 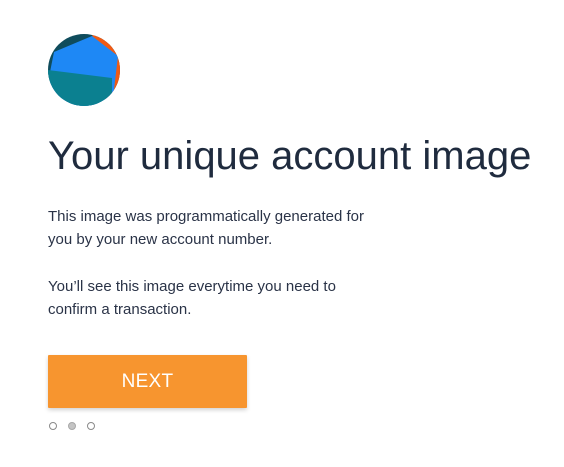 I want to click on page-title: Your unique account image, so click(x=290, y=156).